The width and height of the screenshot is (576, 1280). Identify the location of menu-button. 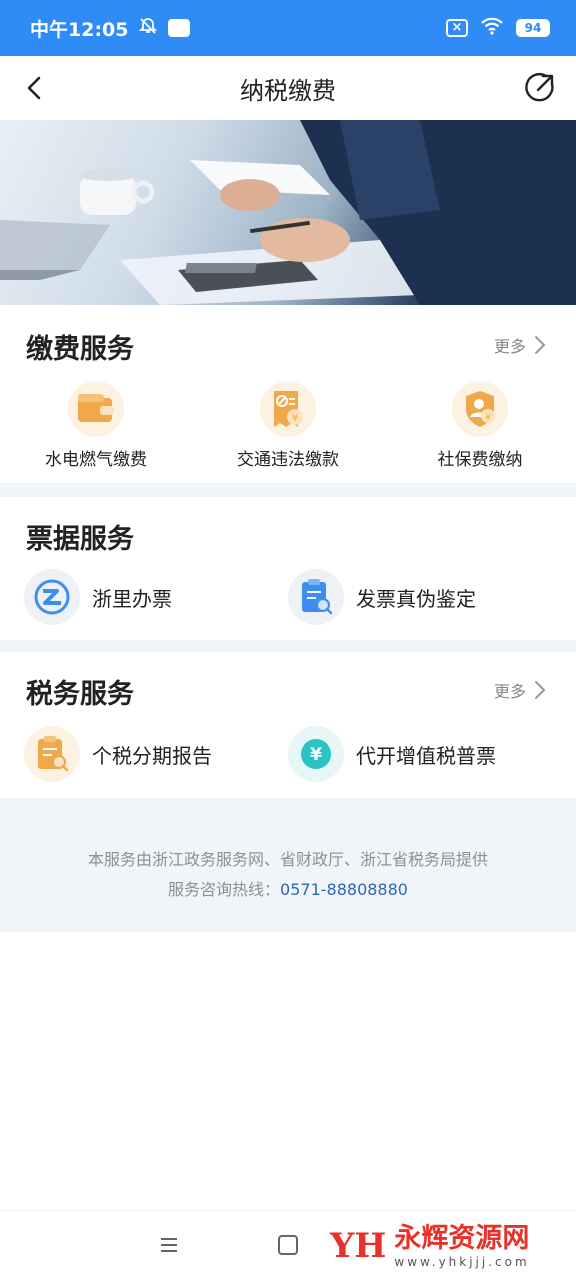
(169, 1245).